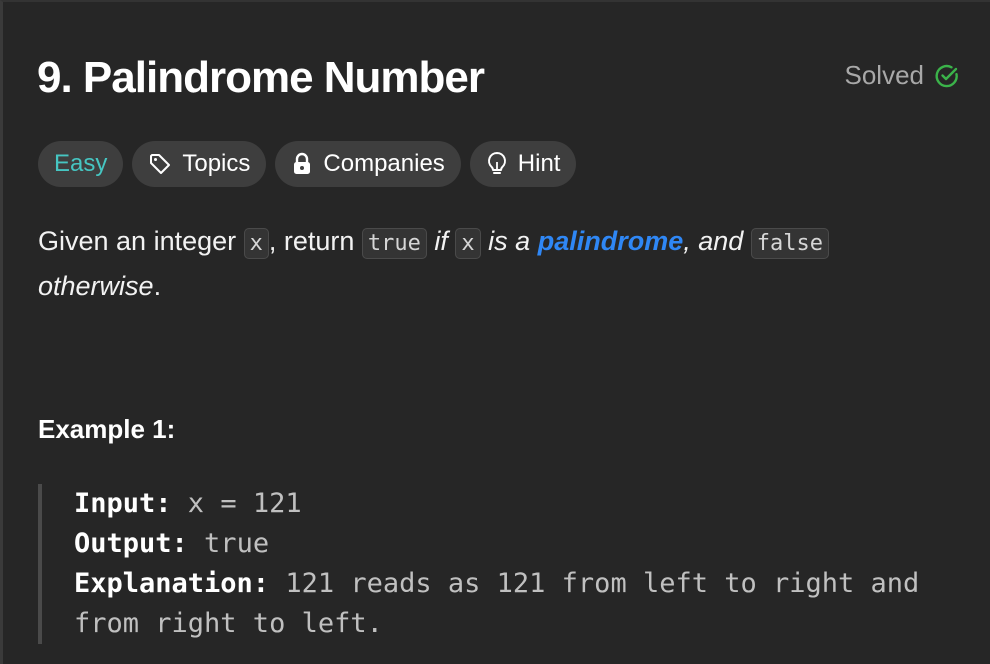 This screenshot has height=664, width=990. Describe the element at coordinates (302, 164) in the screenshot. I see `lock-icon` at that location.